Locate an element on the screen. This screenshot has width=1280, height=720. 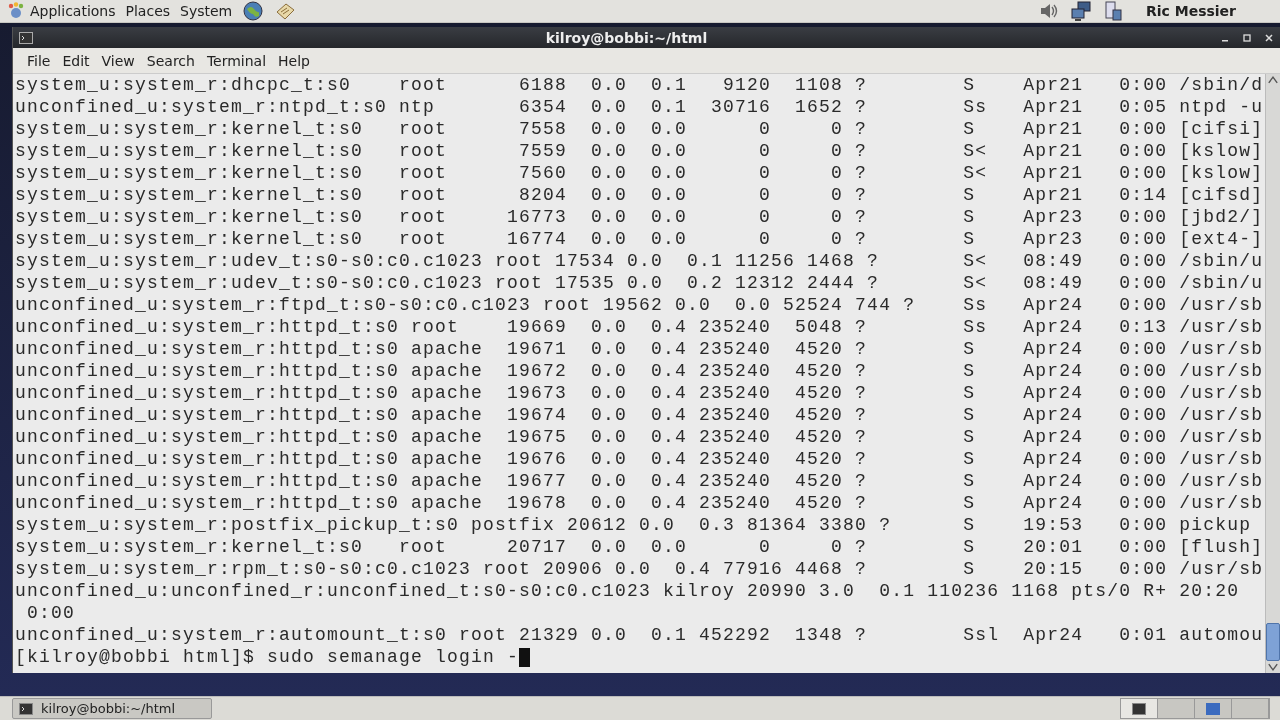
window-title: kilroy@bobbi:~/html is located at coordinates (626, 37).